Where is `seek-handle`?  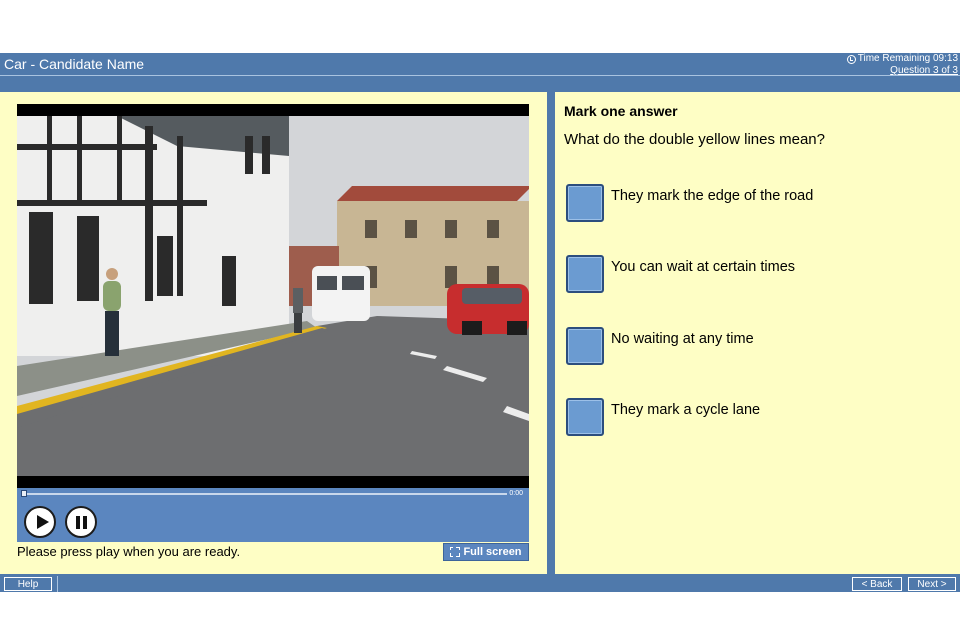 seek-handle is located at coordinates (24, 493).